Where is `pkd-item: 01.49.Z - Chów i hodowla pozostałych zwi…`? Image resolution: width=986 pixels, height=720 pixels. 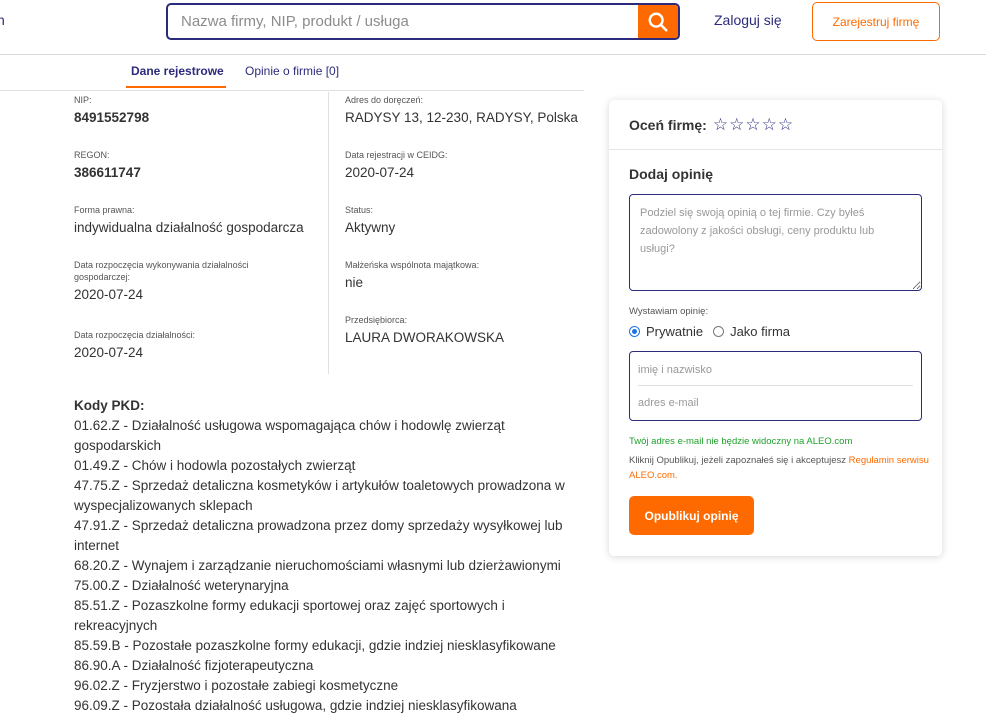
pkd-item: 01.49.Z - Chów i hodowla pozostałych zwi… is located at coordinates (215, 465).